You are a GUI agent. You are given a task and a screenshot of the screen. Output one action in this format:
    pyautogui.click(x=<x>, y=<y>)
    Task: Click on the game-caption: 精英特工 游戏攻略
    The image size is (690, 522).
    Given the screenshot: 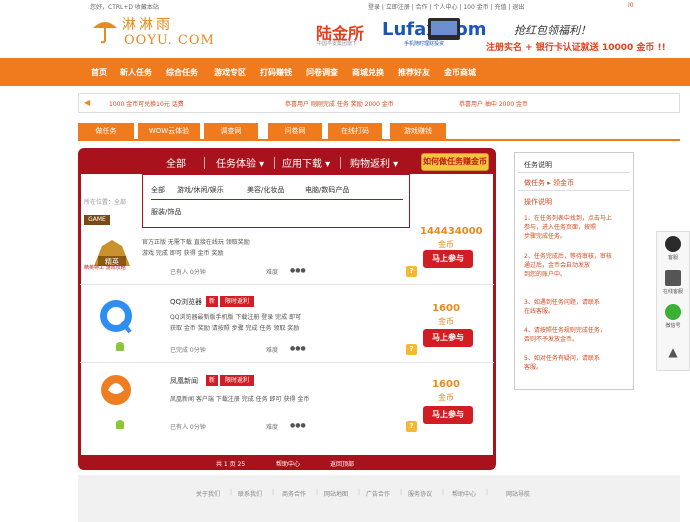 What is the action you would take?
    pyautogui.click(x=105, y=268)
    